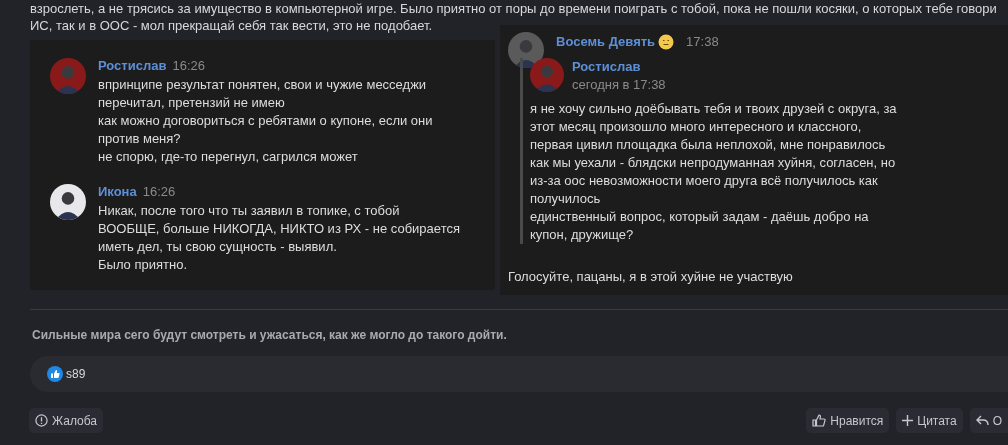 The image size is (1008, 445). I want to click on thumbs-up-icon, so click(819, 420).